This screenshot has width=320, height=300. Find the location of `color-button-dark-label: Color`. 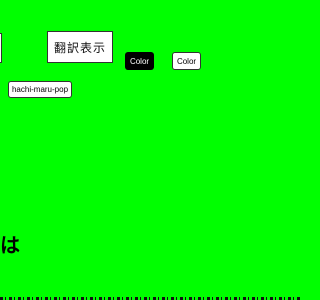

color-button-dark-label: Color is located at coordinates (139, 61).